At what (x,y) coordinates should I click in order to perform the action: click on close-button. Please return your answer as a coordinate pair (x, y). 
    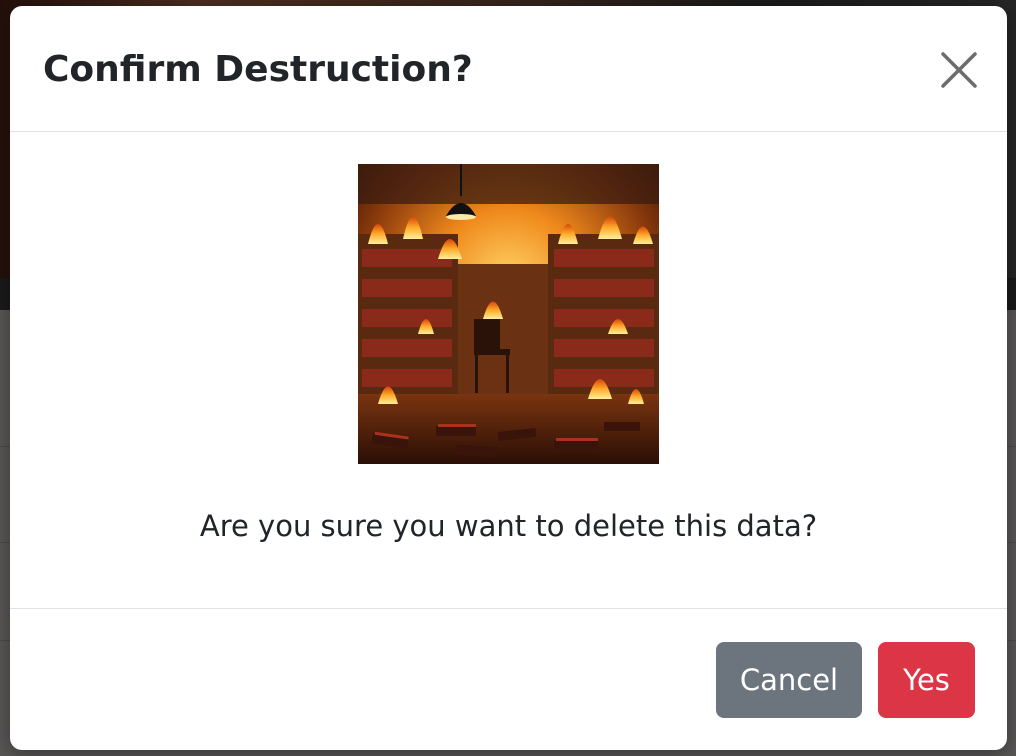
    Looking at the image, I should click on (959, 70).